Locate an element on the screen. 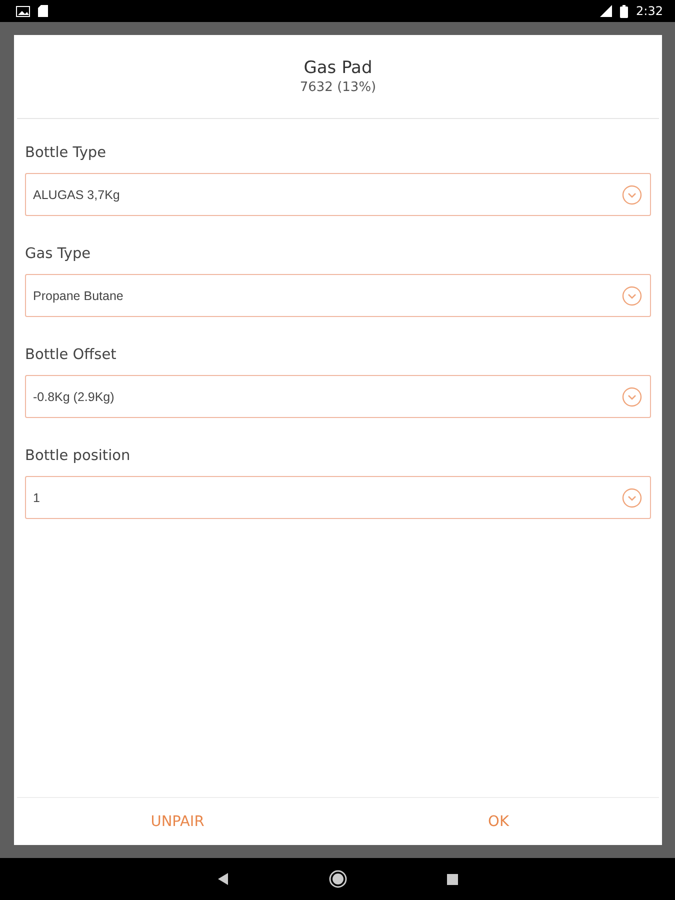  signal-icon is located at coordinates (606, 11).